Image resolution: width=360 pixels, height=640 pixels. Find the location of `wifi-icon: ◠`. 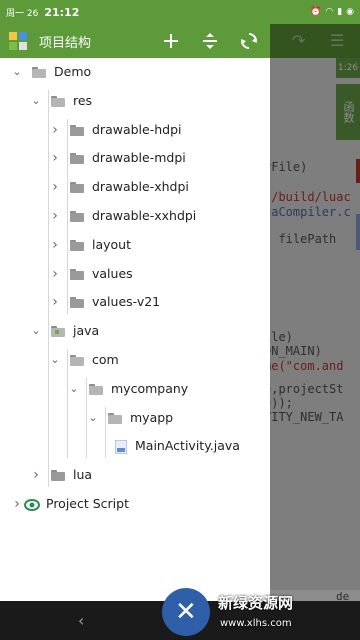

wifi-icon: ◠ is located at coordinates (329, 12).